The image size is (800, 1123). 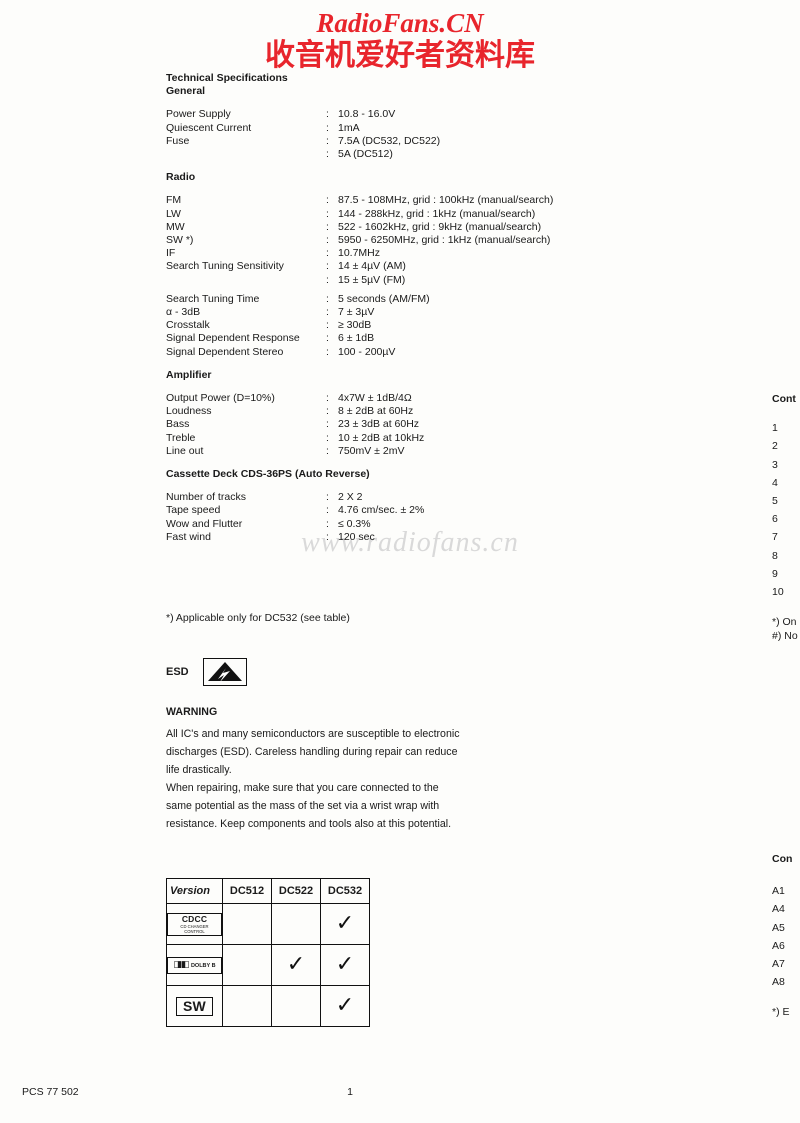 I want to click on spec-row: IF : 10.7MHz, so click(x=401, y=253).